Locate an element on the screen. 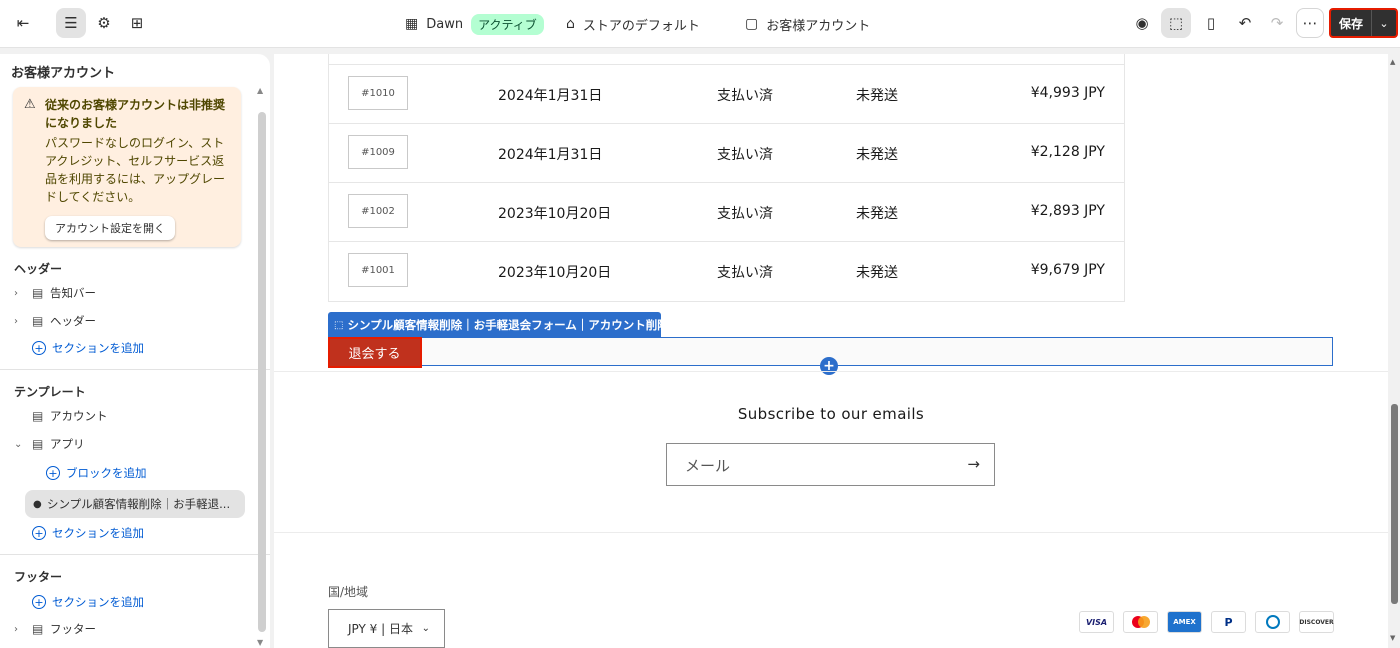 The height and width of the screenshot is (648, 1400). store-selector: ⌂ ストアのデフォルト is located at coordinates (633, 24).